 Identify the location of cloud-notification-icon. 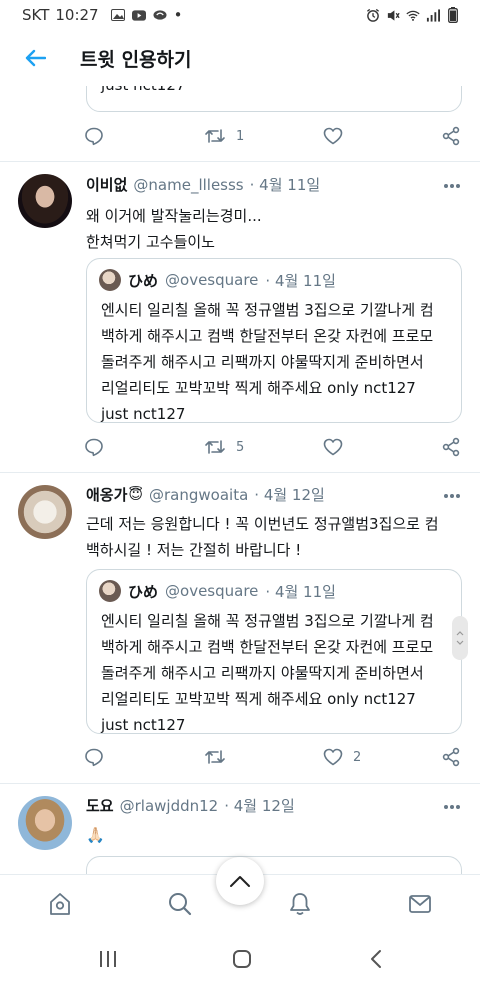
(160, 15).